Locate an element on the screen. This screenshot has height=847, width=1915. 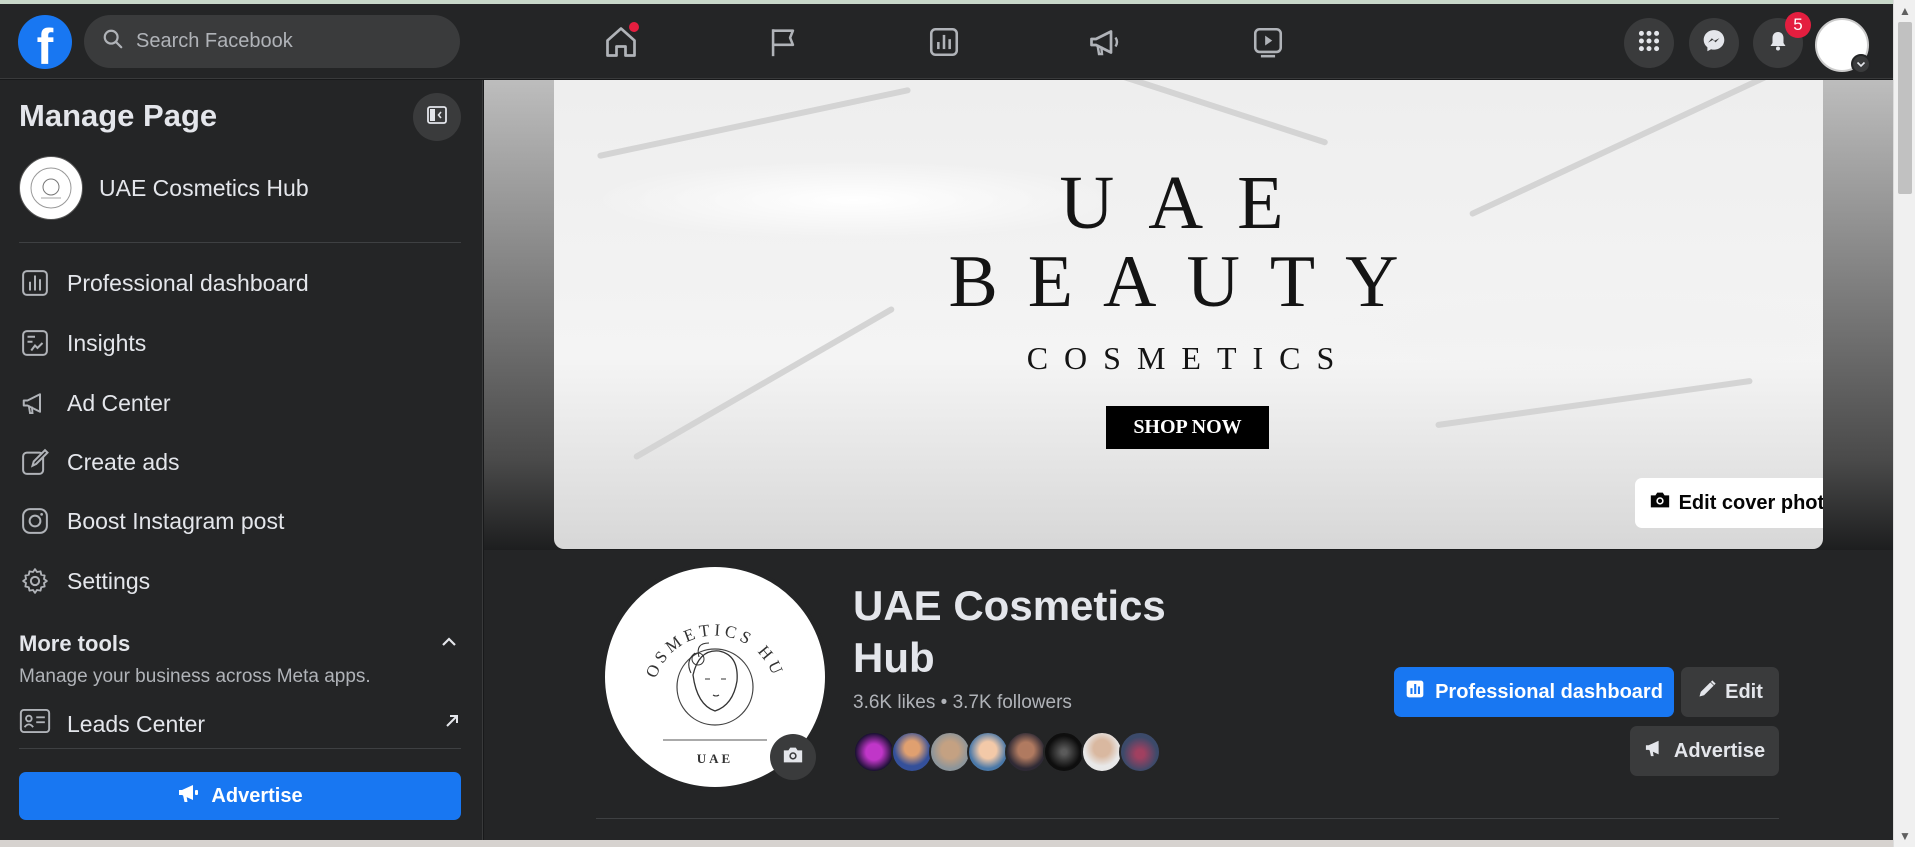
follower-avatars is located at coordinates (1007, 752).